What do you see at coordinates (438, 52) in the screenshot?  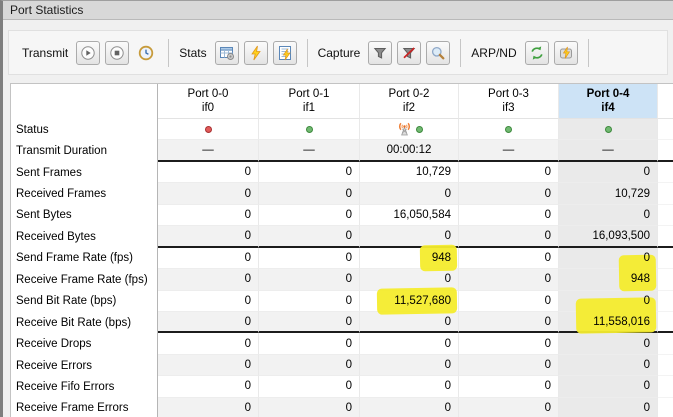 I see `capture-view-button` at bounding box center [438, 52].